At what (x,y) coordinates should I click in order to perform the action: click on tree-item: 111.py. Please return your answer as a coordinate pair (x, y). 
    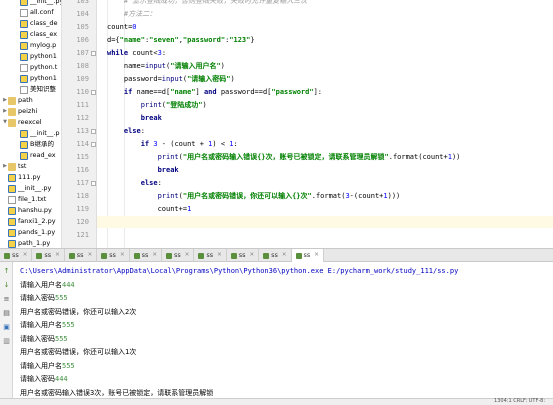
    Looking at the image, I should click on (21, 177).